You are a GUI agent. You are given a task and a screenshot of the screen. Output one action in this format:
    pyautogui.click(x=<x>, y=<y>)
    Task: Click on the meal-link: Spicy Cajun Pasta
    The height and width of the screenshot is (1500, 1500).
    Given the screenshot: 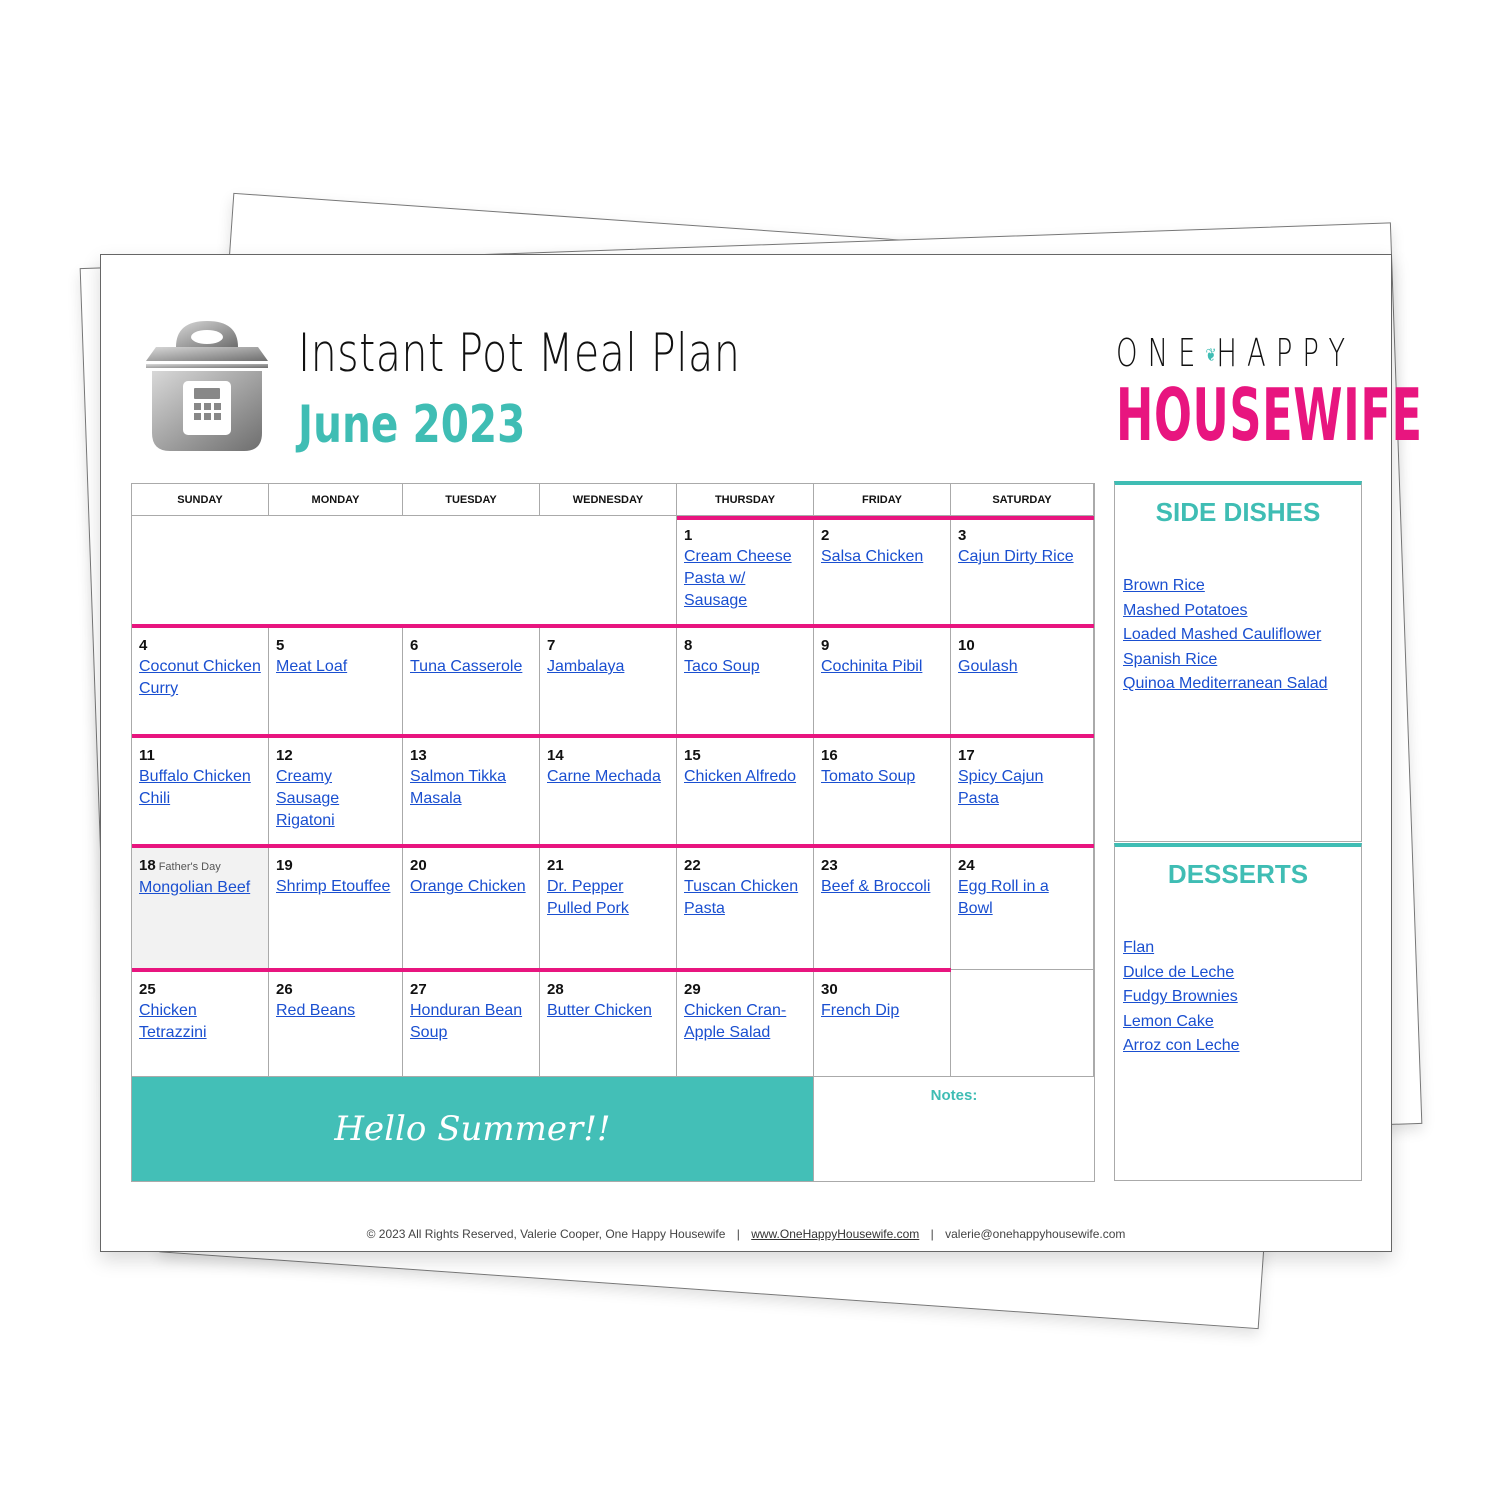 What is the action you would take?
    pyautogui.click(x=1022, y=788)
    